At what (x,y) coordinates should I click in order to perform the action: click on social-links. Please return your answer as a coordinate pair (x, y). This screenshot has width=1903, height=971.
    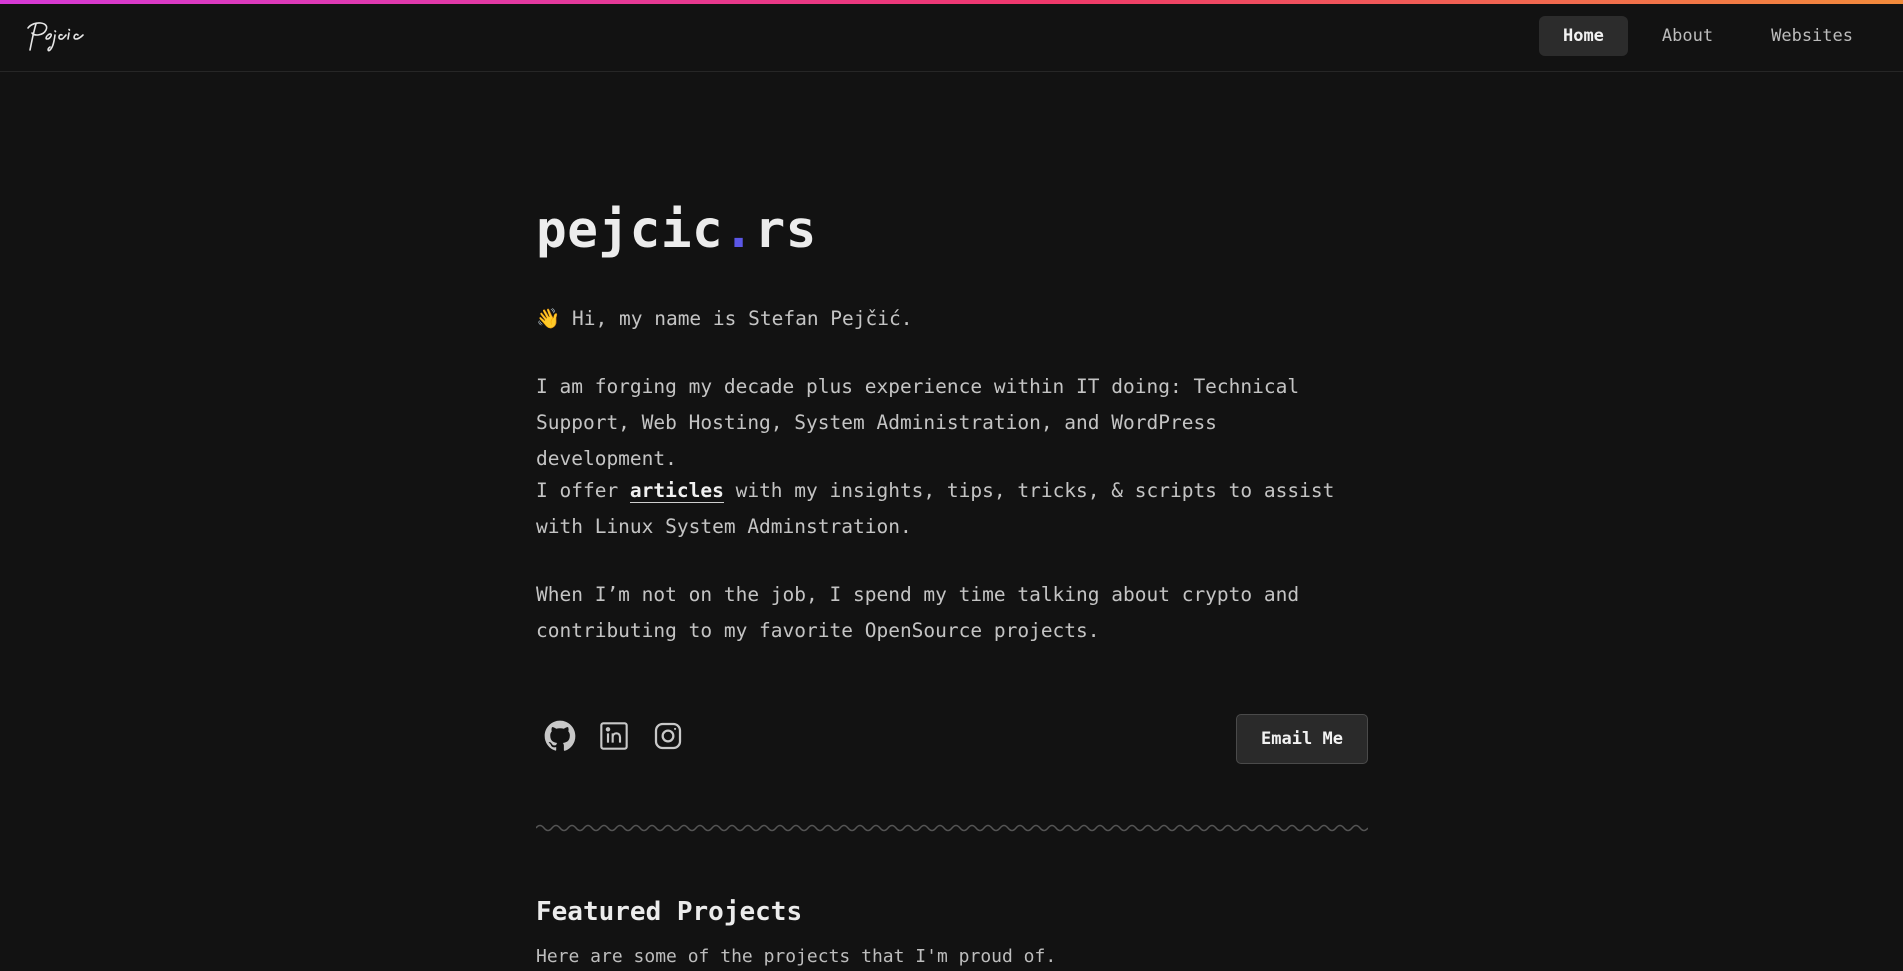
    Looking at the image, I should click on (614, 736).